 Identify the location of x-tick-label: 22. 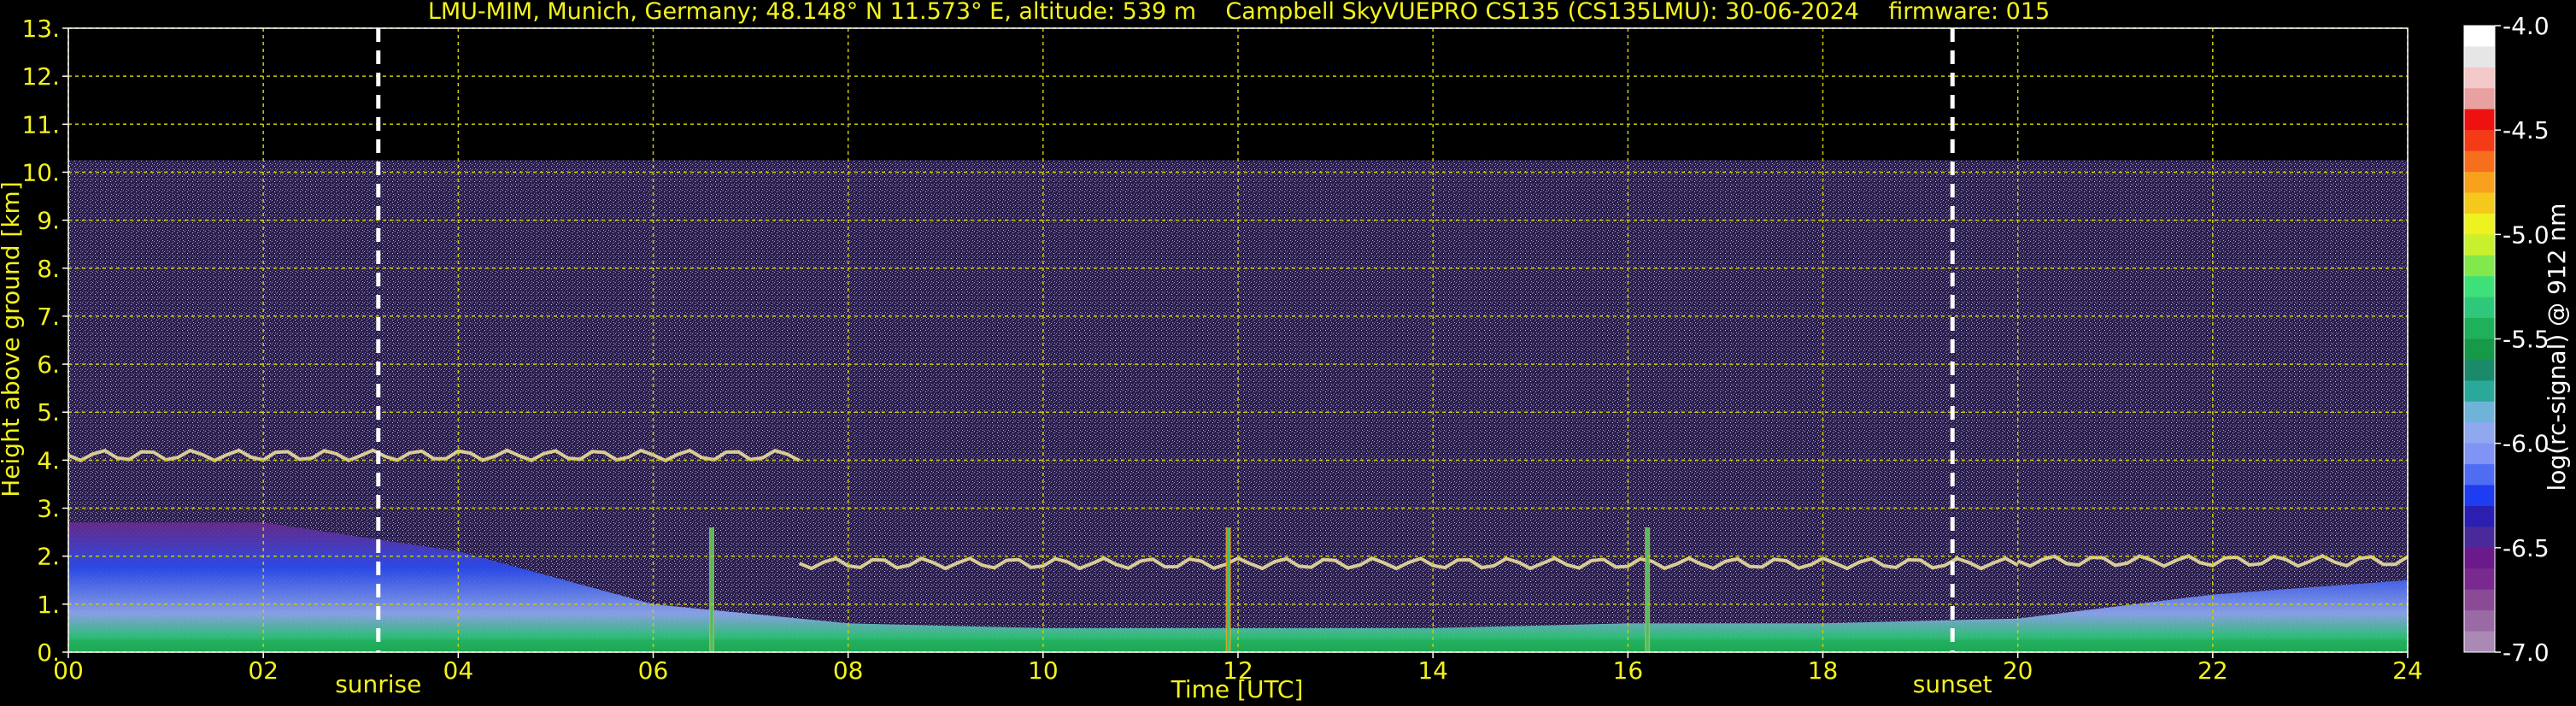
(2213, 670).